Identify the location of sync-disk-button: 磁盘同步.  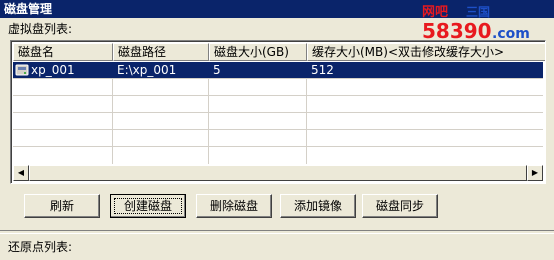
(400, 206).